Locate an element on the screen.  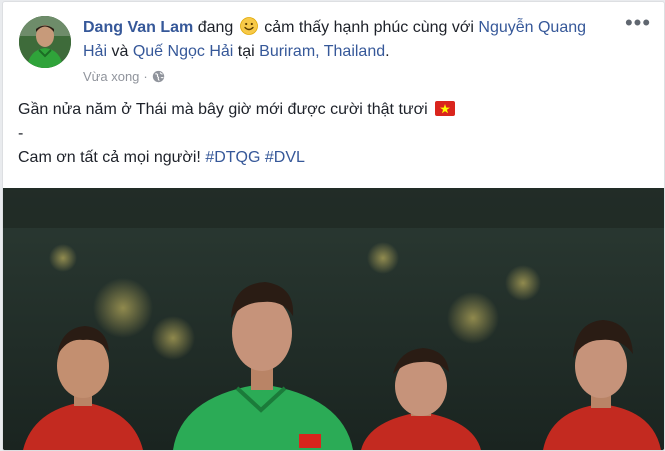
smiling-face-emoji-icon is located at coordinates (248, 26).